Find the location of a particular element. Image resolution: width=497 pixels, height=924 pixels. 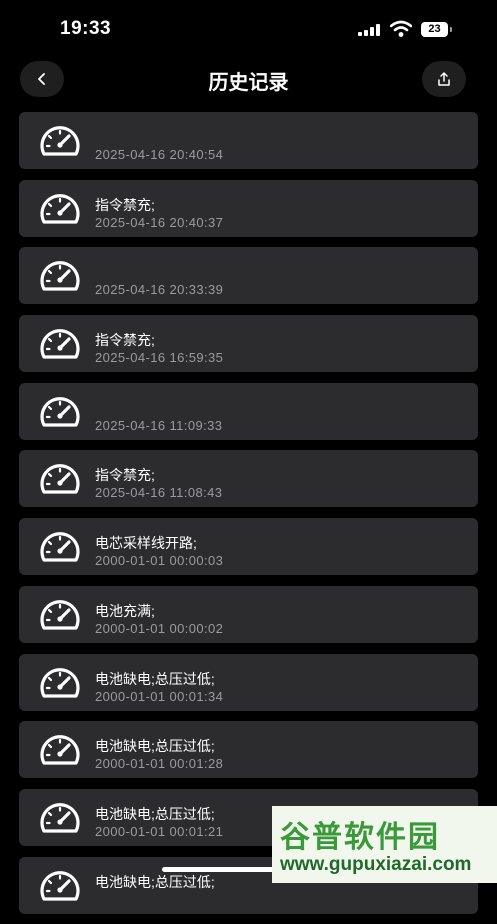

status-time: 19:33 is located at coordinates (86, 28).